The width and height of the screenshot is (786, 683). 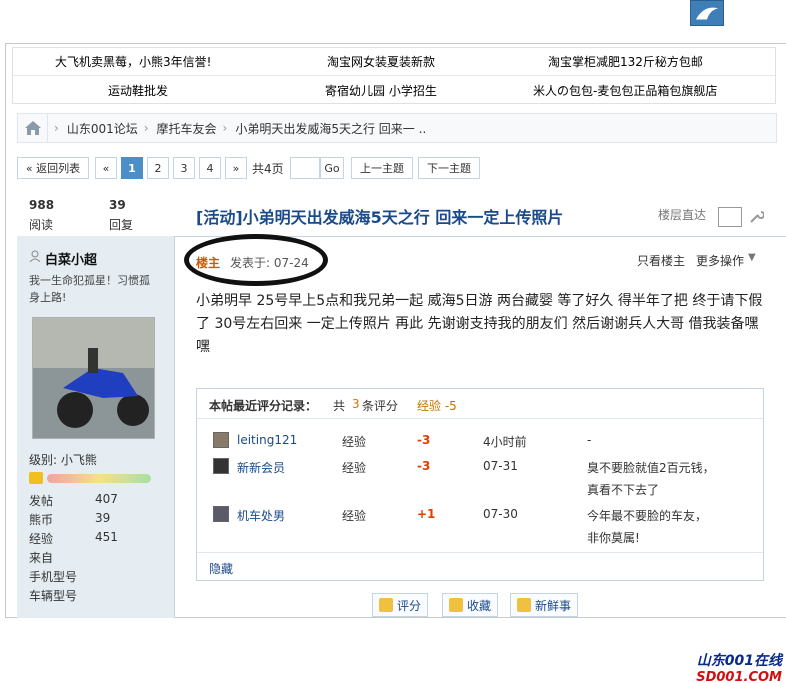 I want to click on watermark-line2: SD001.COM, so click(x=739, y=676).